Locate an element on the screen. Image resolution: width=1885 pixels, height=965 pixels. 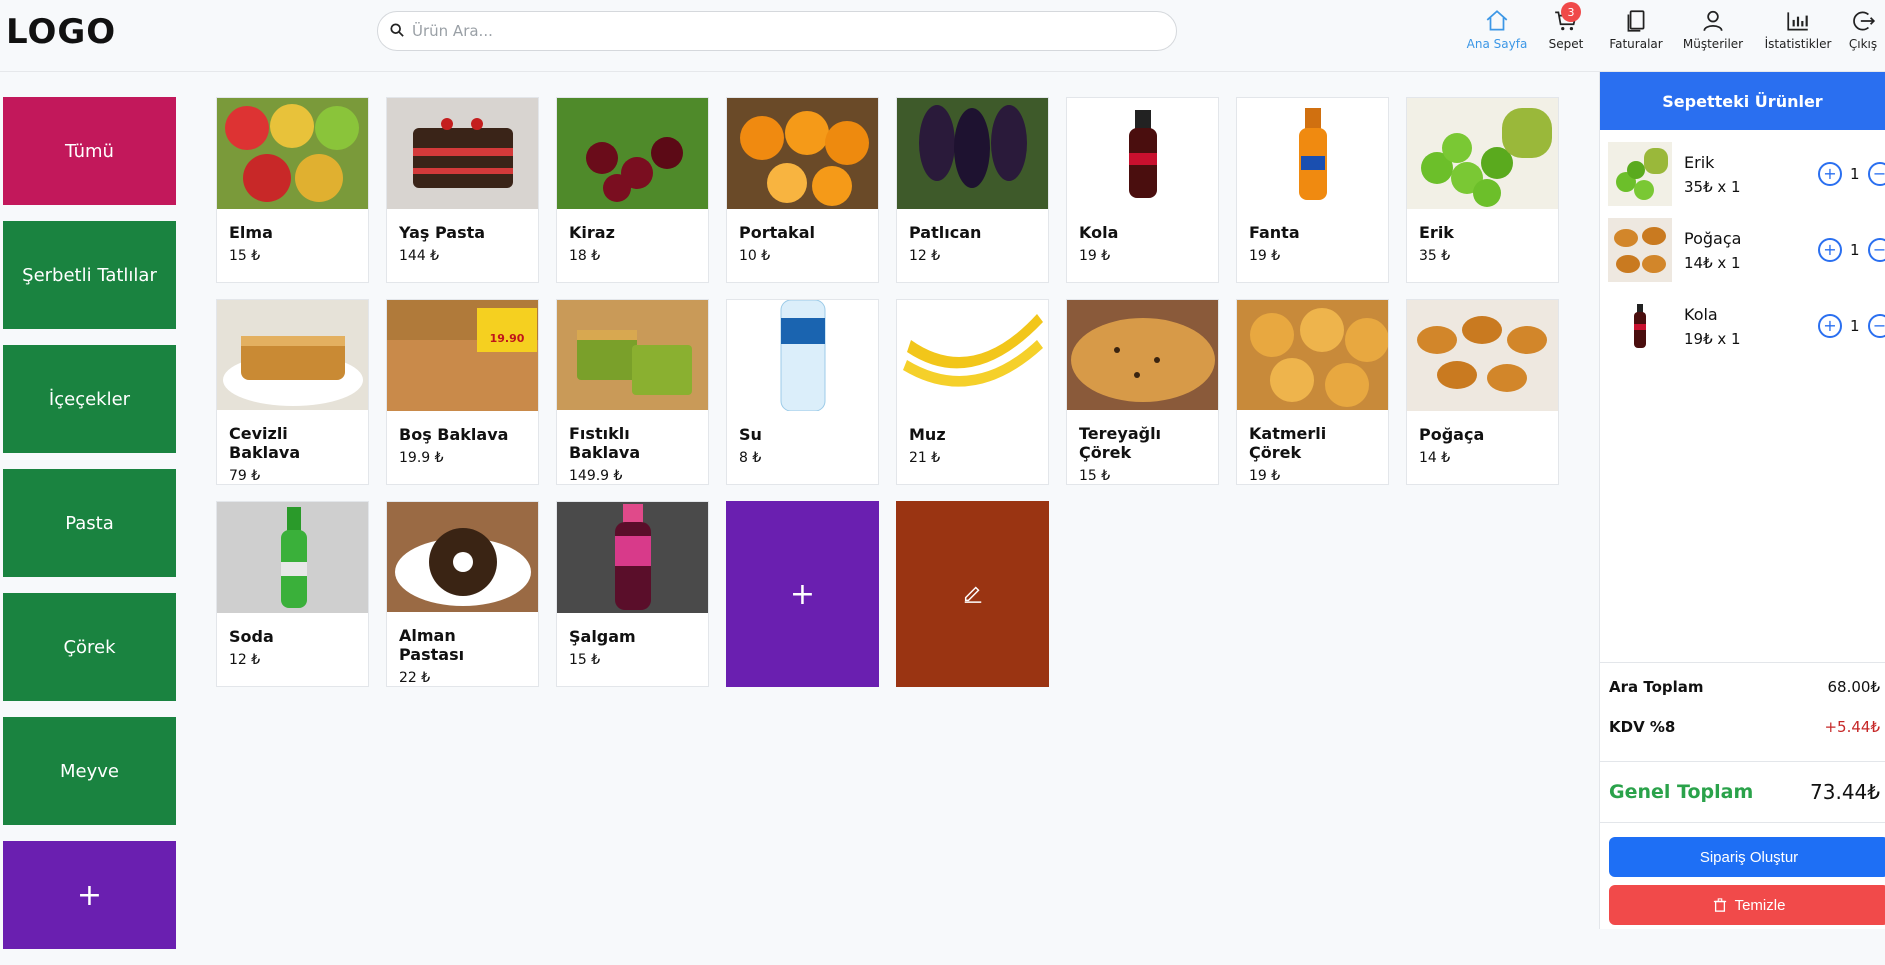
product-price: 14 ₺ is located at coordinates (1435, 458).